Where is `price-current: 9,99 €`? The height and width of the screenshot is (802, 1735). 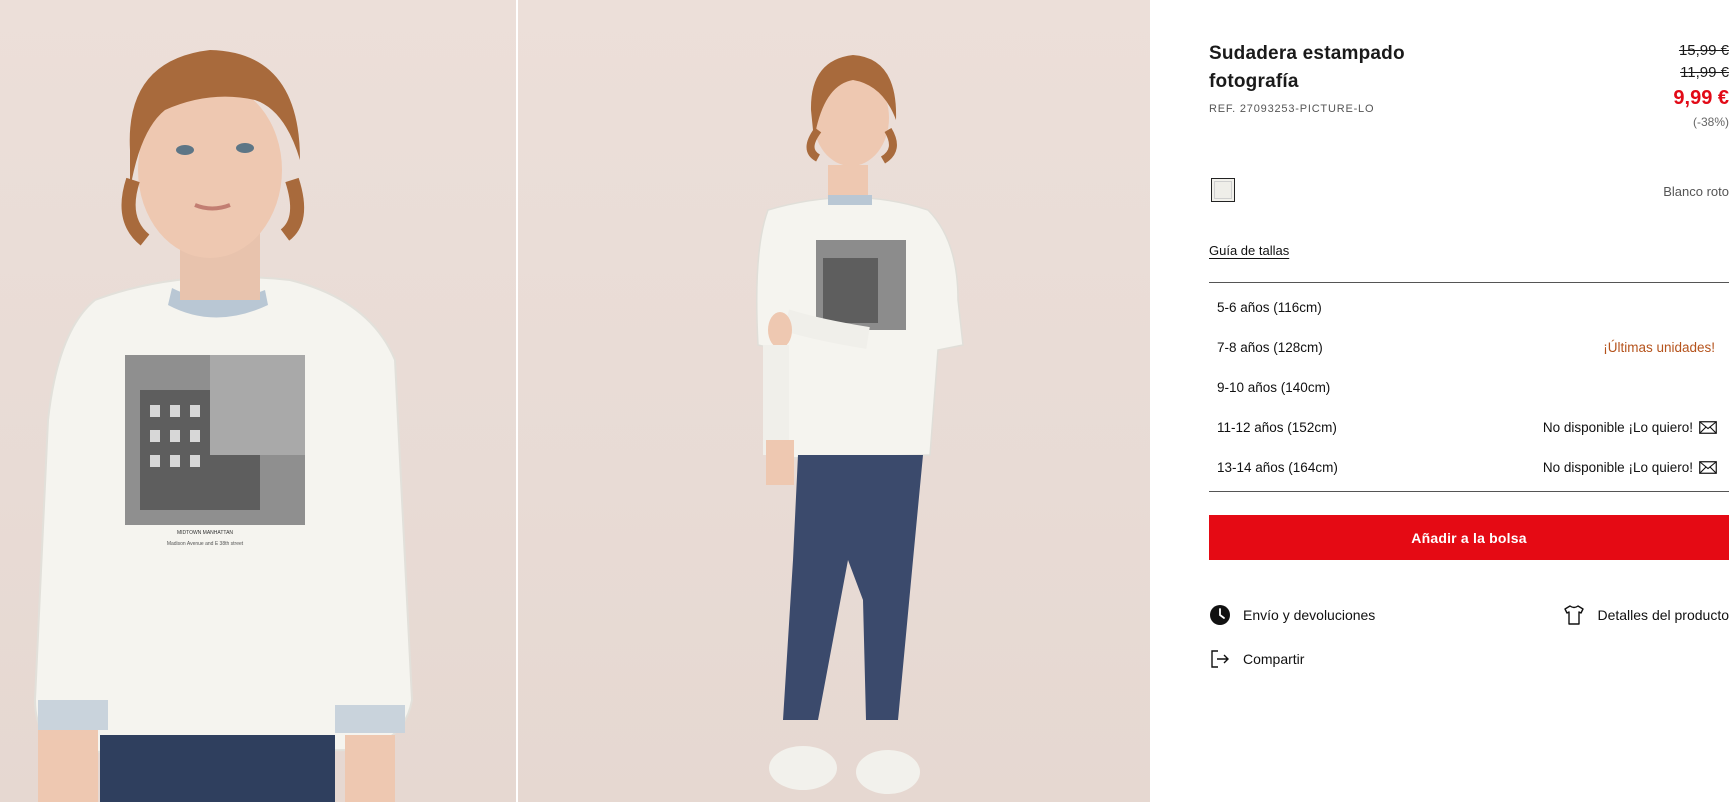
price-current: 9,99 € is located at coordinates (1701, 98).